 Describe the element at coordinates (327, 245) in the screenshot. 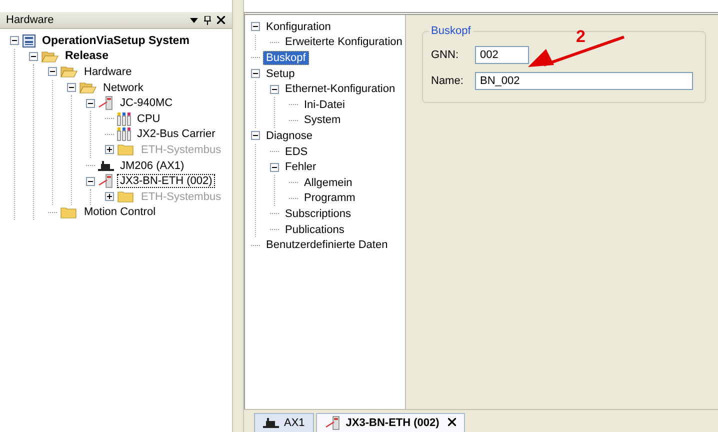

I see `tree-item: Benutzerdefinierte Daten` at that location.